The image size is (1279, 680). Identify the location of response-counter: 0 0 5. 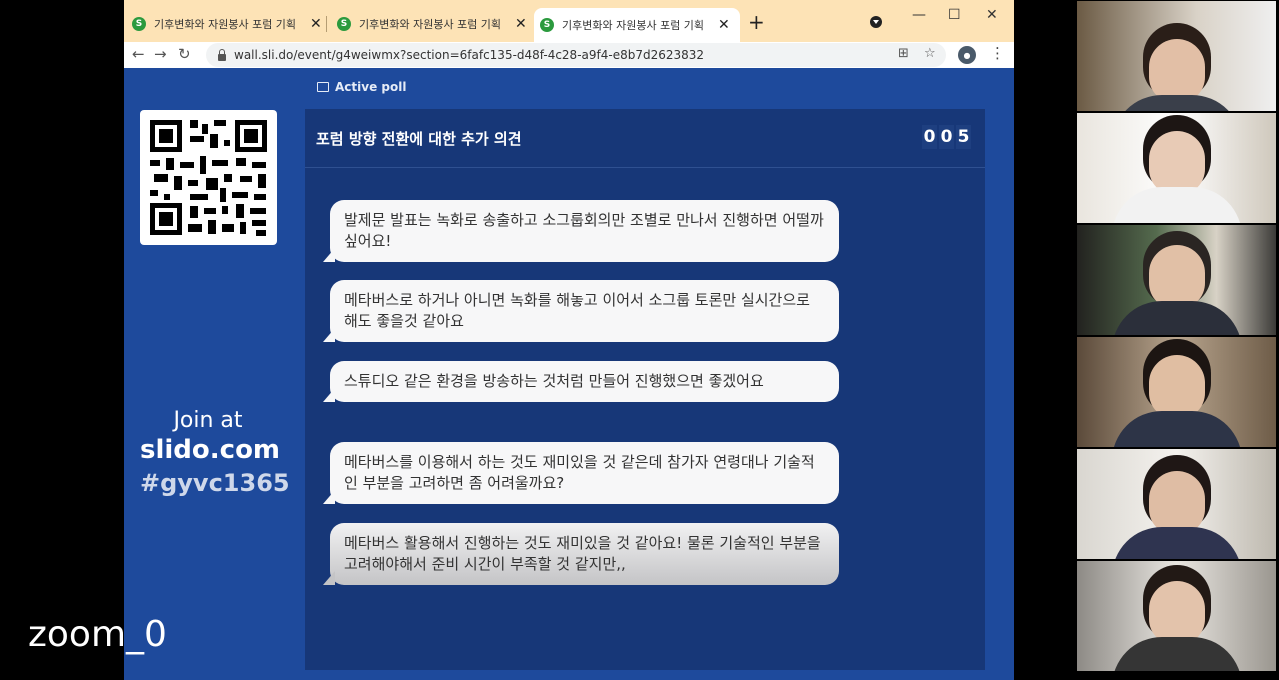
(946, 137).